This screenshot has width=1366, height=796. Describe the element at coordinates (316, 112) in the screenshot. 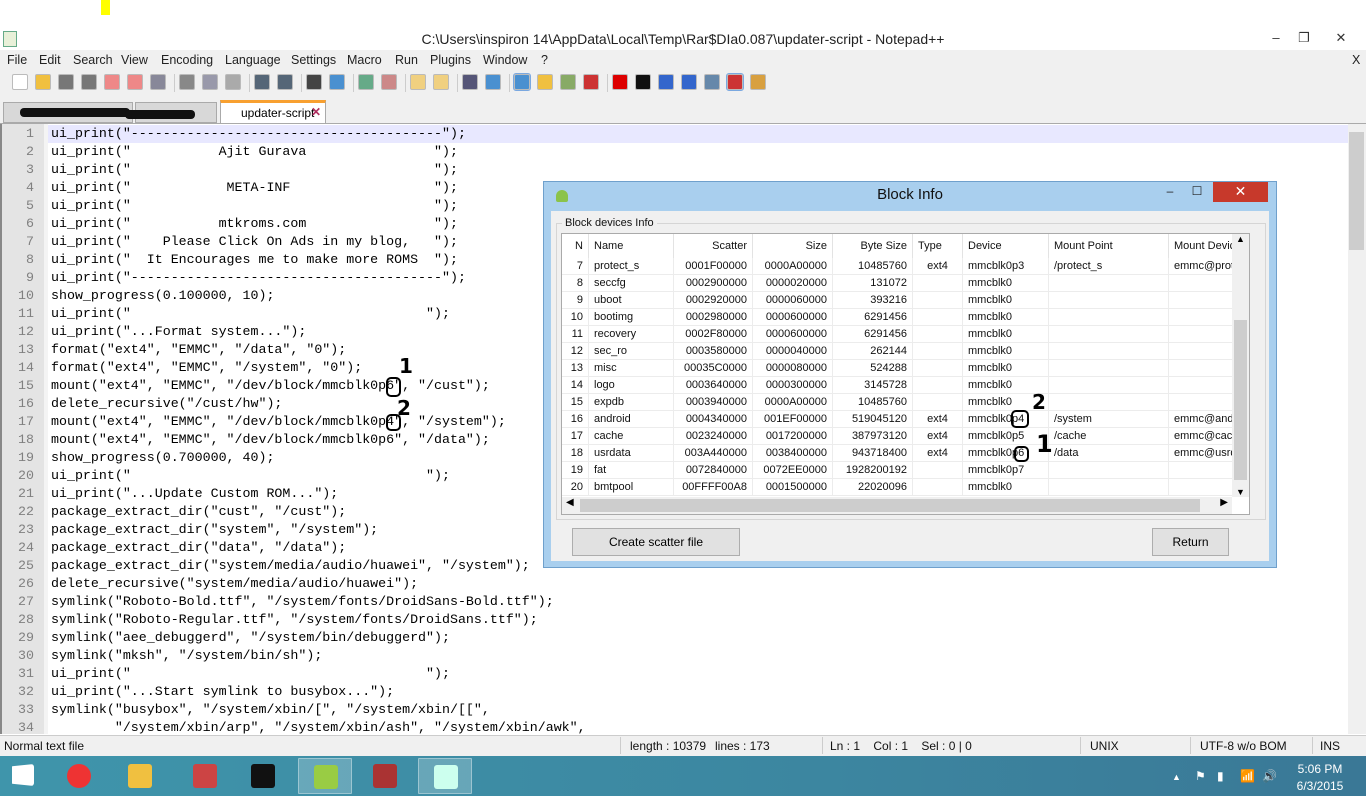

I see `tab-close-icon: ✕` at that location.